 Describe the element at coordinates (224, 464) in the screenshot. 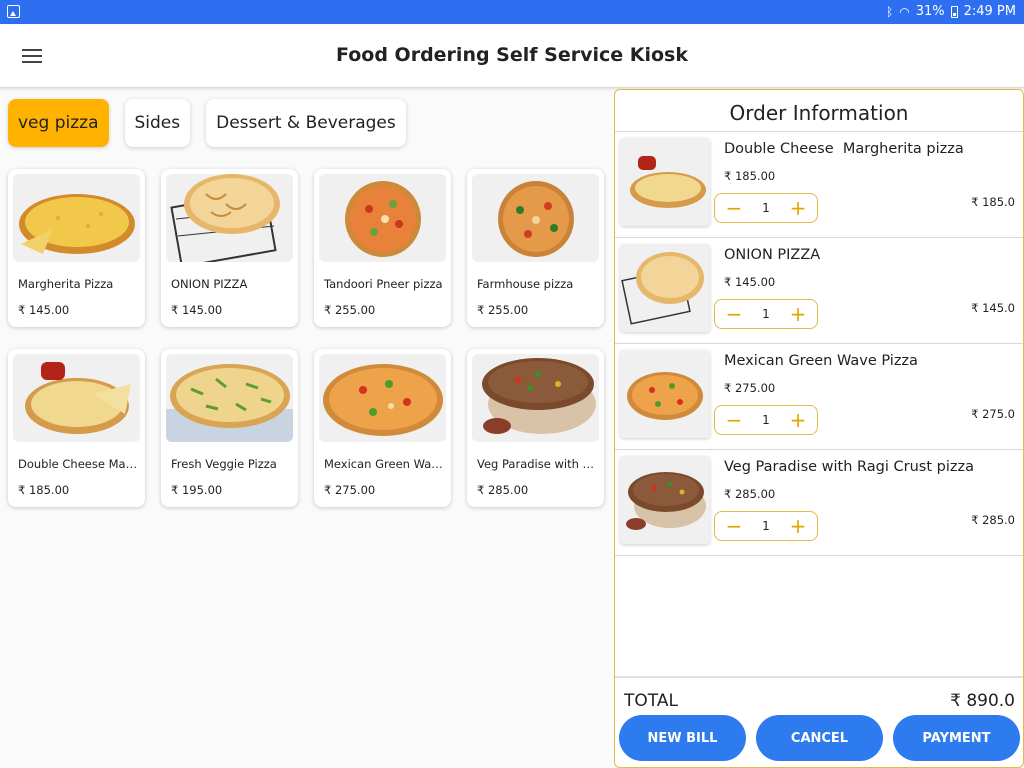

I see `product-name: Fresh Veggie Pizza` at that location.